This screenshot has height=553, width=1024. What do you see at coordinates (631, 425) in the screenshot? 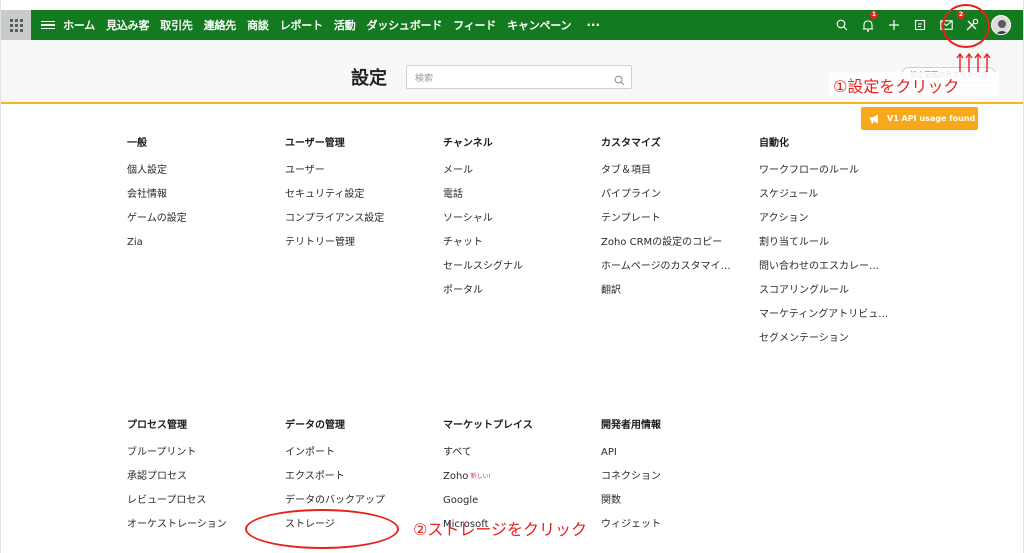
I see `section-title: 開発者用情報` at bounding box center [631, 425].